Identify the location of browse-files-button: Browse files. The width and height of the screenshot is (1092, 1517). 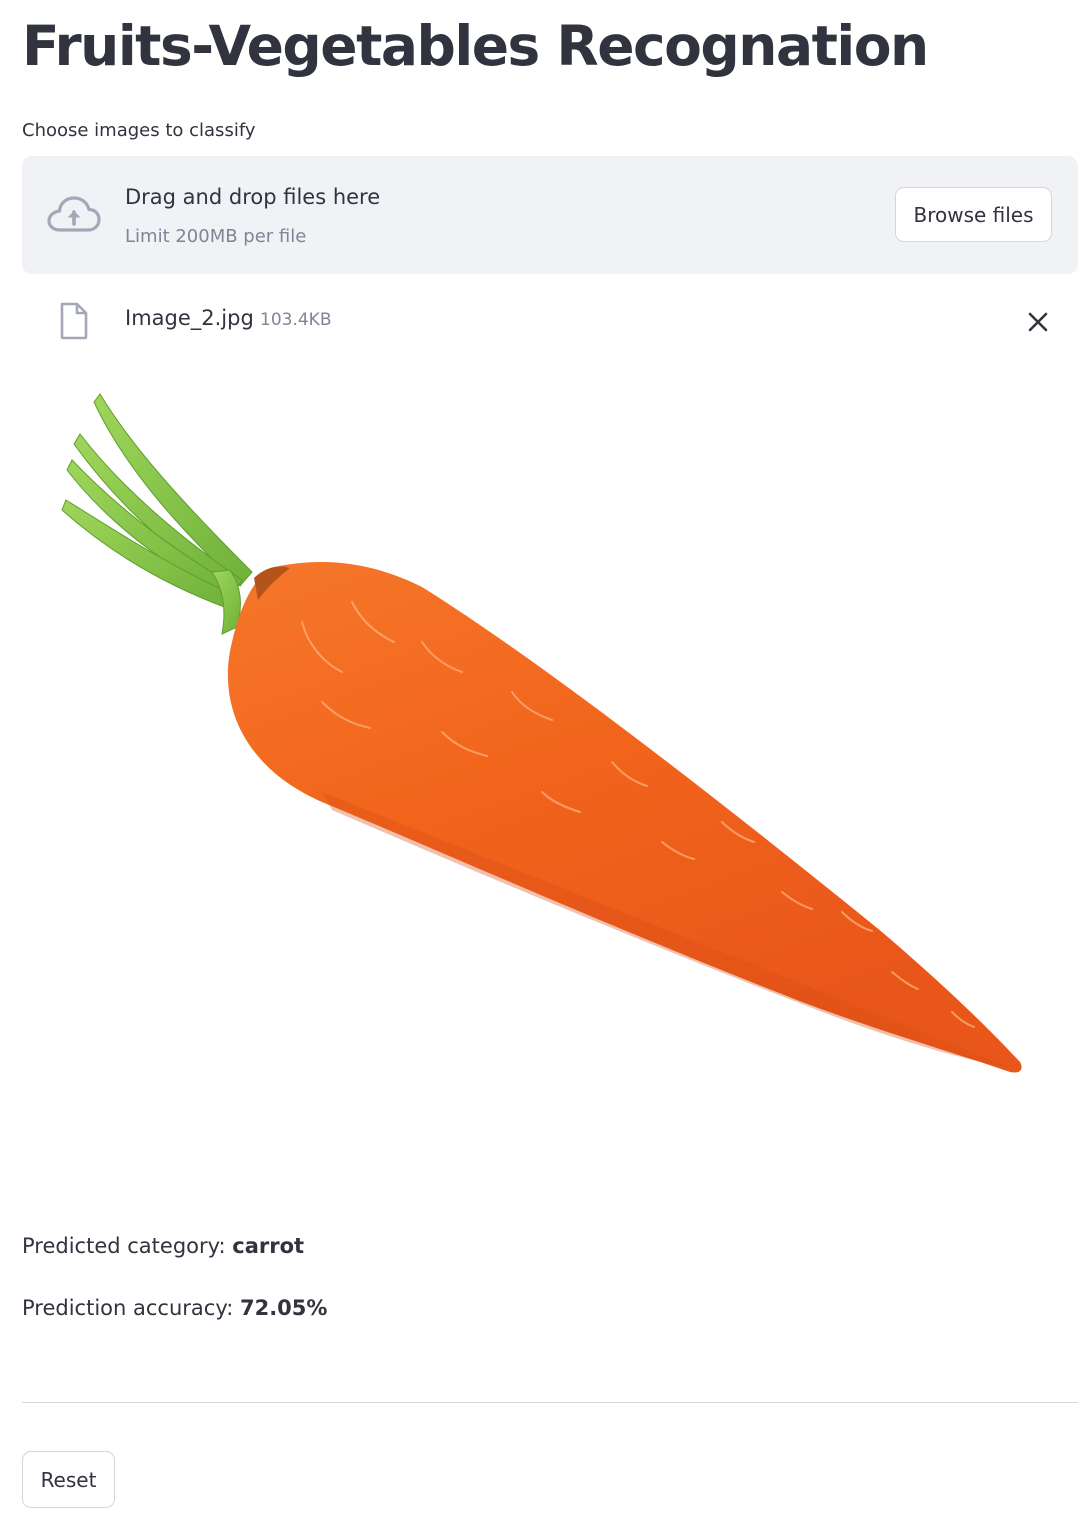
(973, 214).